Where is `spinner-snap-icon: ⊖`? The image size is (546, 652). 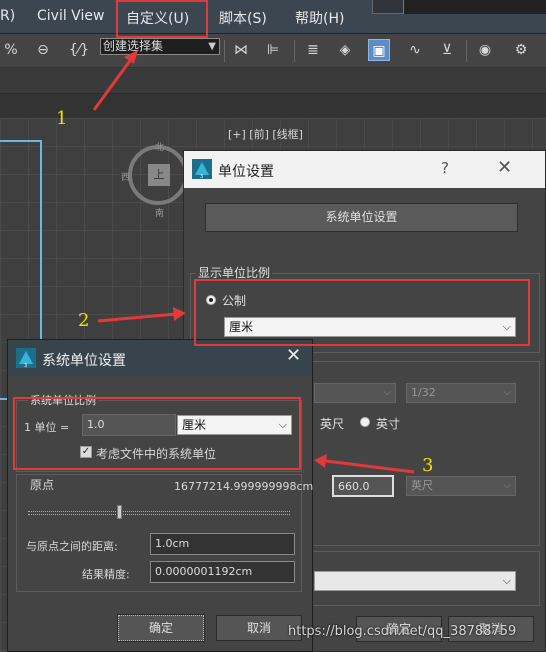 spinner-snap-icon: ⊖ is located at coordinates (43, 50).